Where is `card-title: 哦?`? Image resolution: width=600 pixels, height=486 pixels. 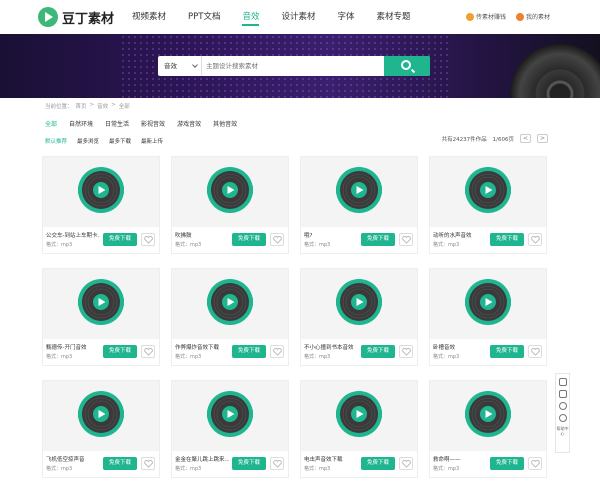
card-title: 哦? is located at coordinates (331, 235).